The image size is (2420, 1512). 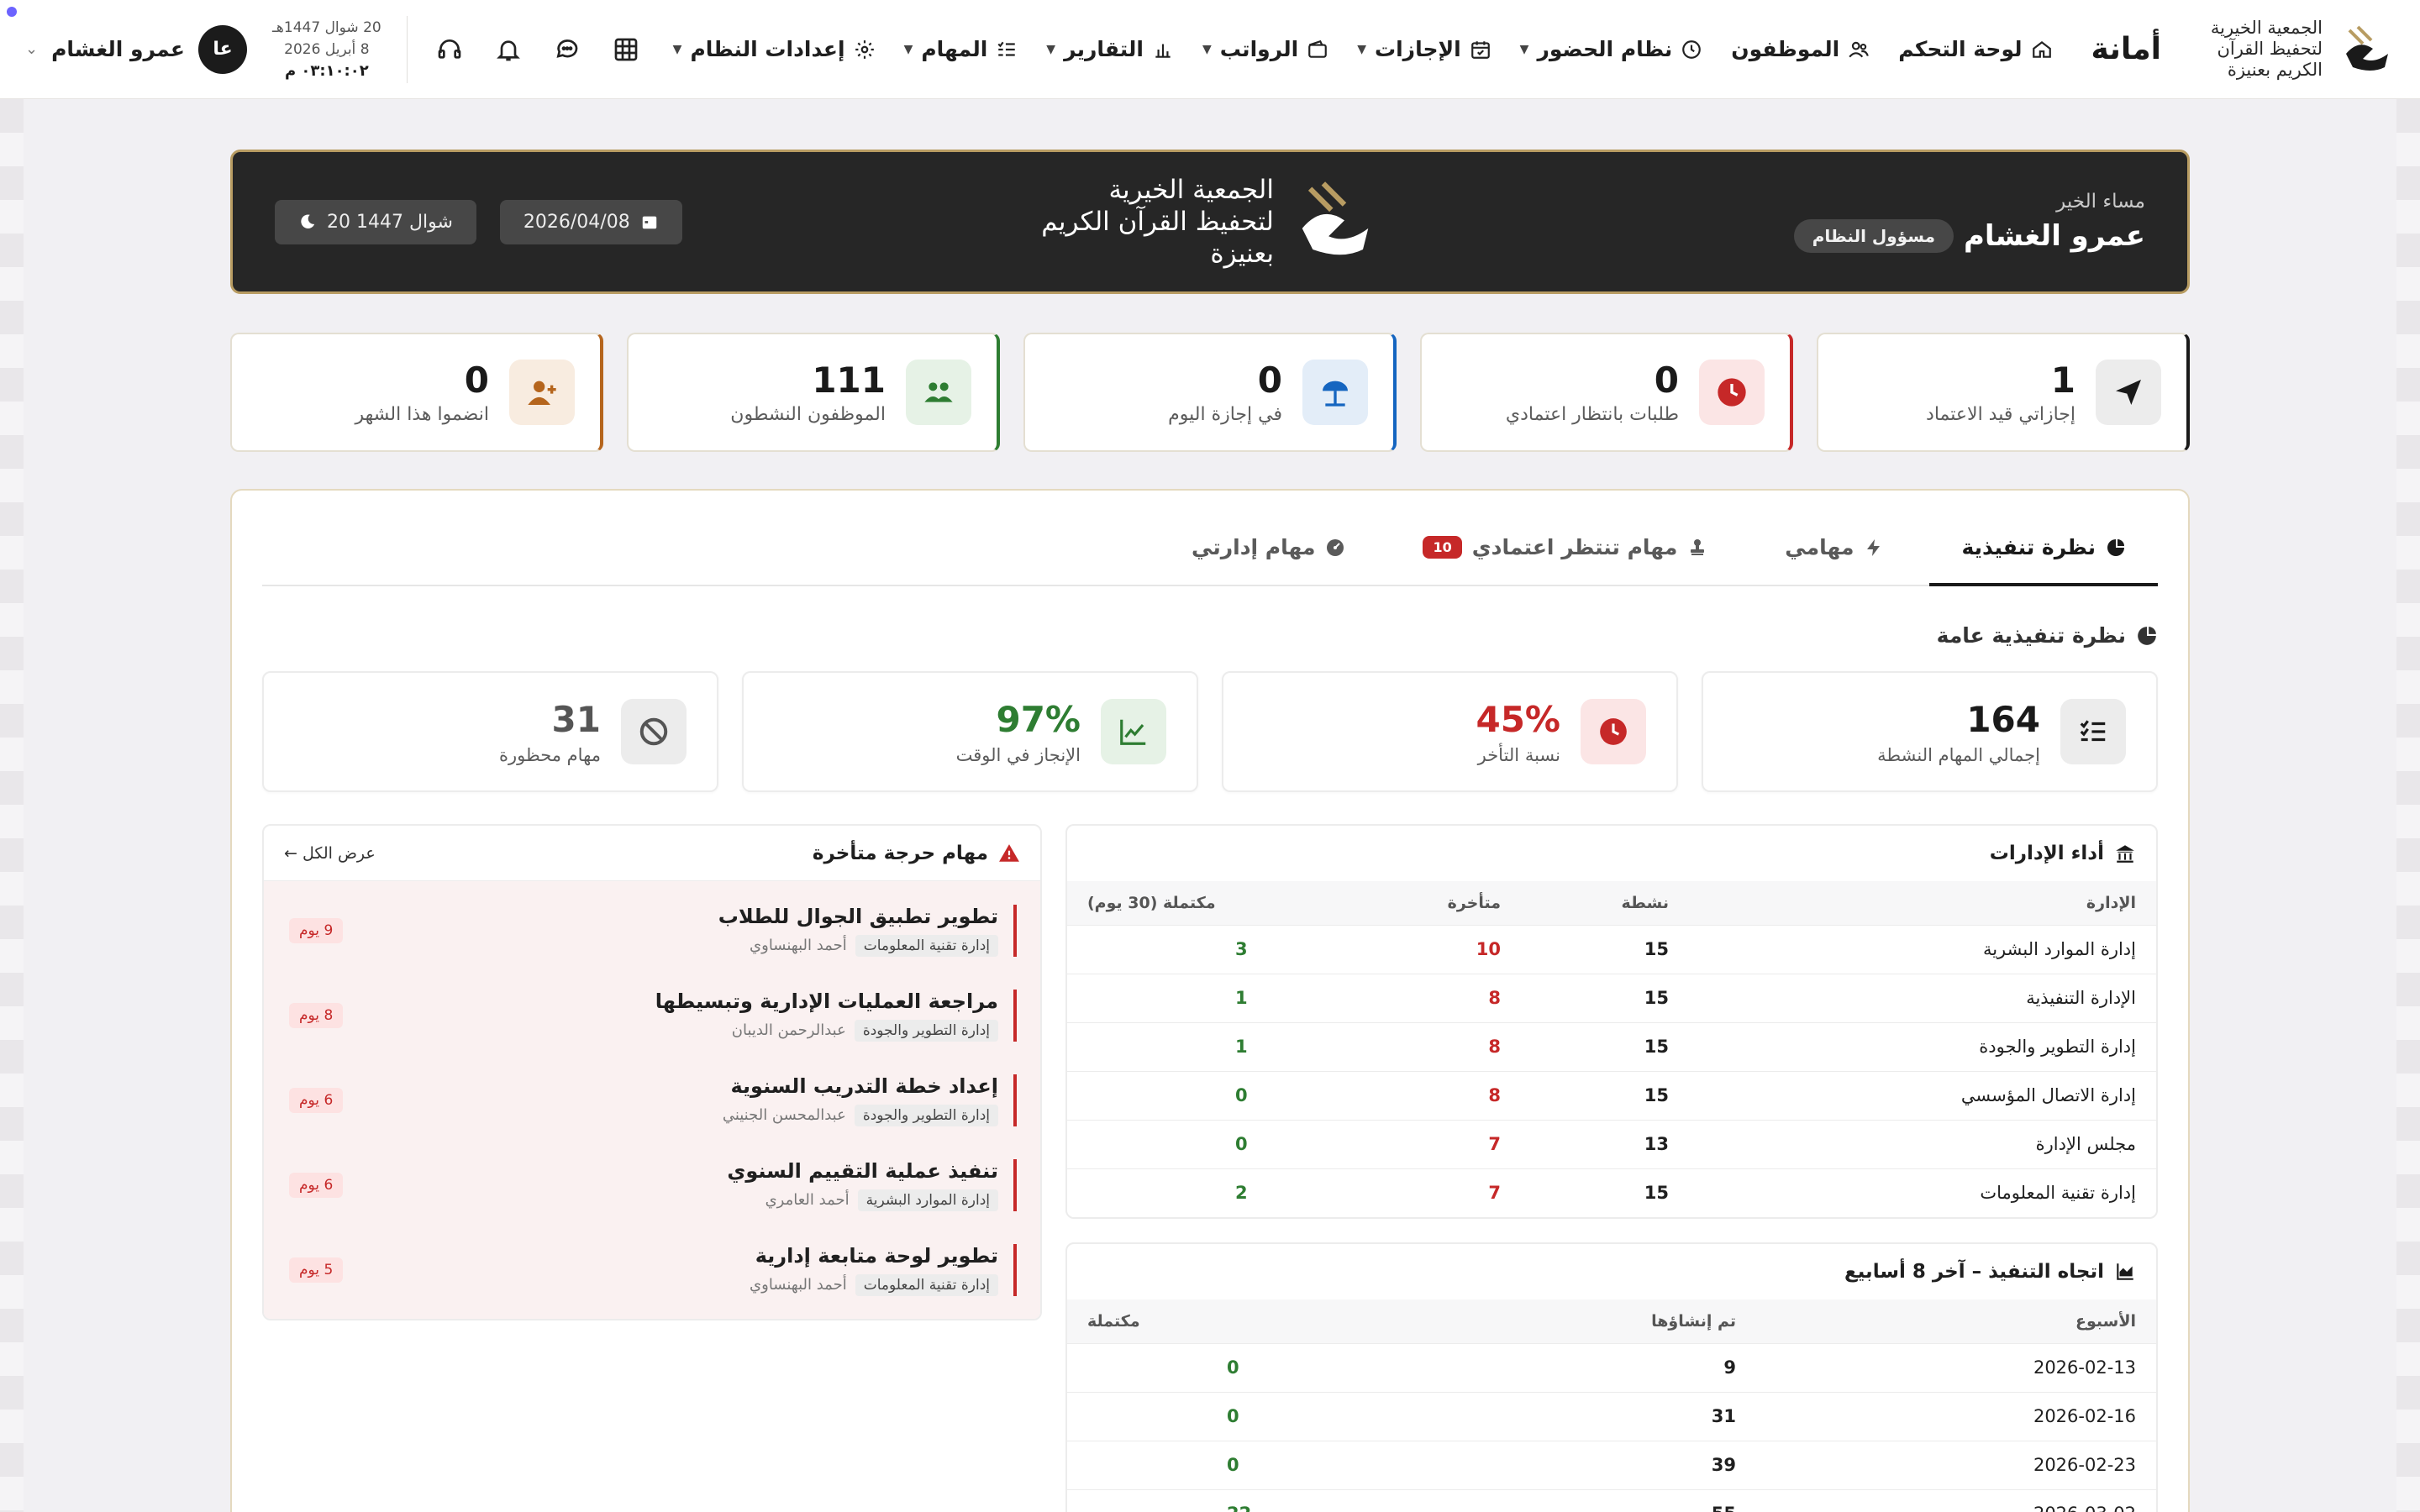 I want to click on nav-tasks: المهام ▼, so click(x=961, y=49).